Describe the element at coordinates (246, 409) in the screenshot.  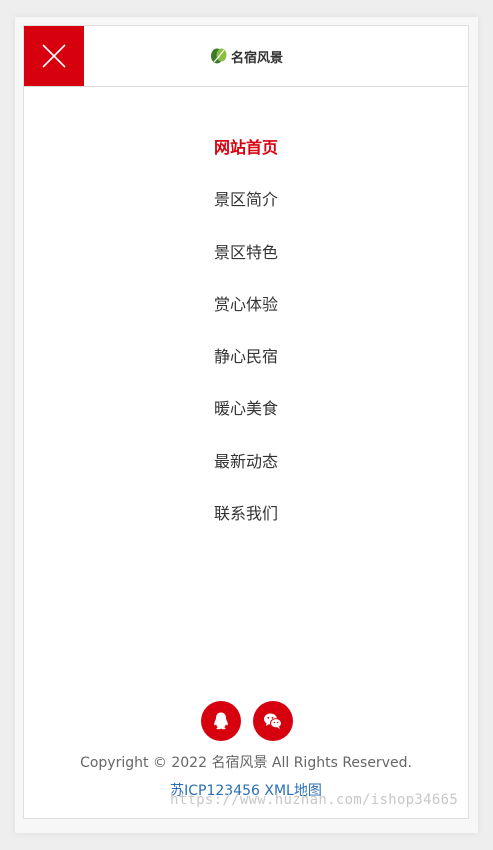
I see `nav-item-food: 暖心美食` at that location.